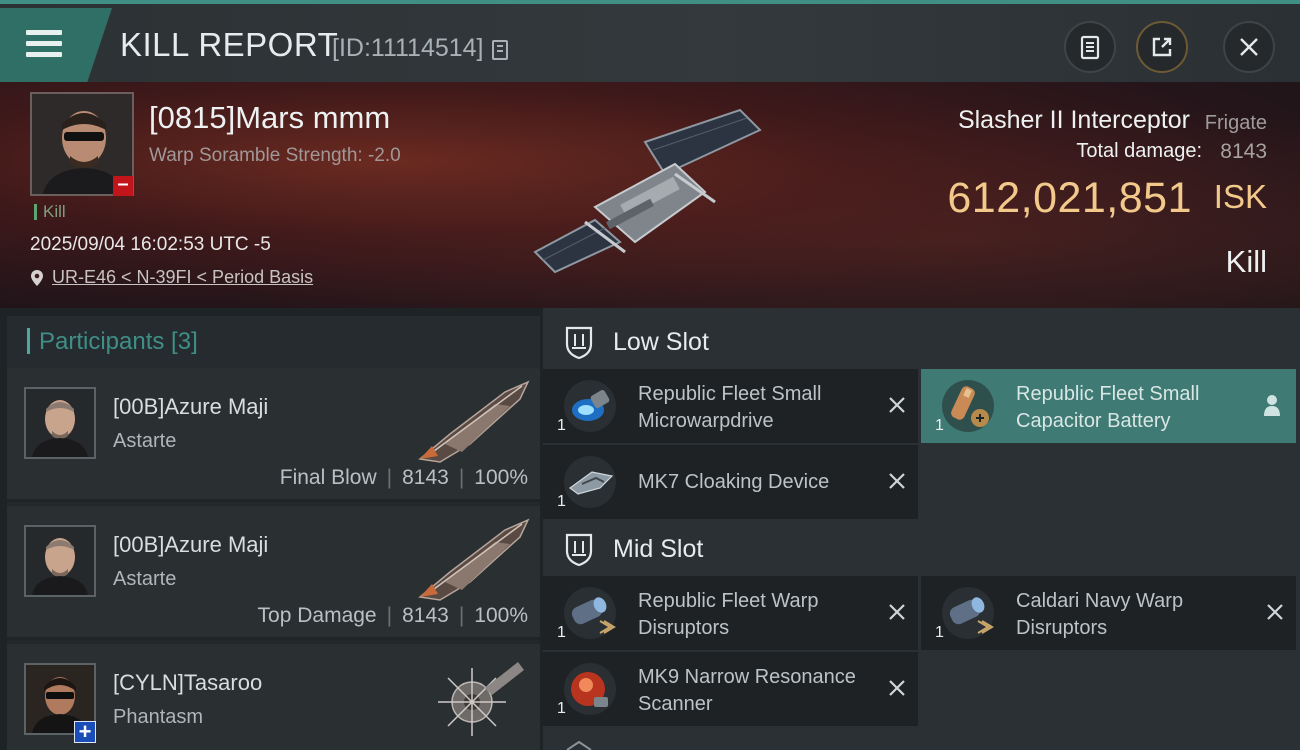  What do you see at coordinates (590, 482) in the screenshot?
I see `cloaking-device-icon` at bounding box center [590, 482].